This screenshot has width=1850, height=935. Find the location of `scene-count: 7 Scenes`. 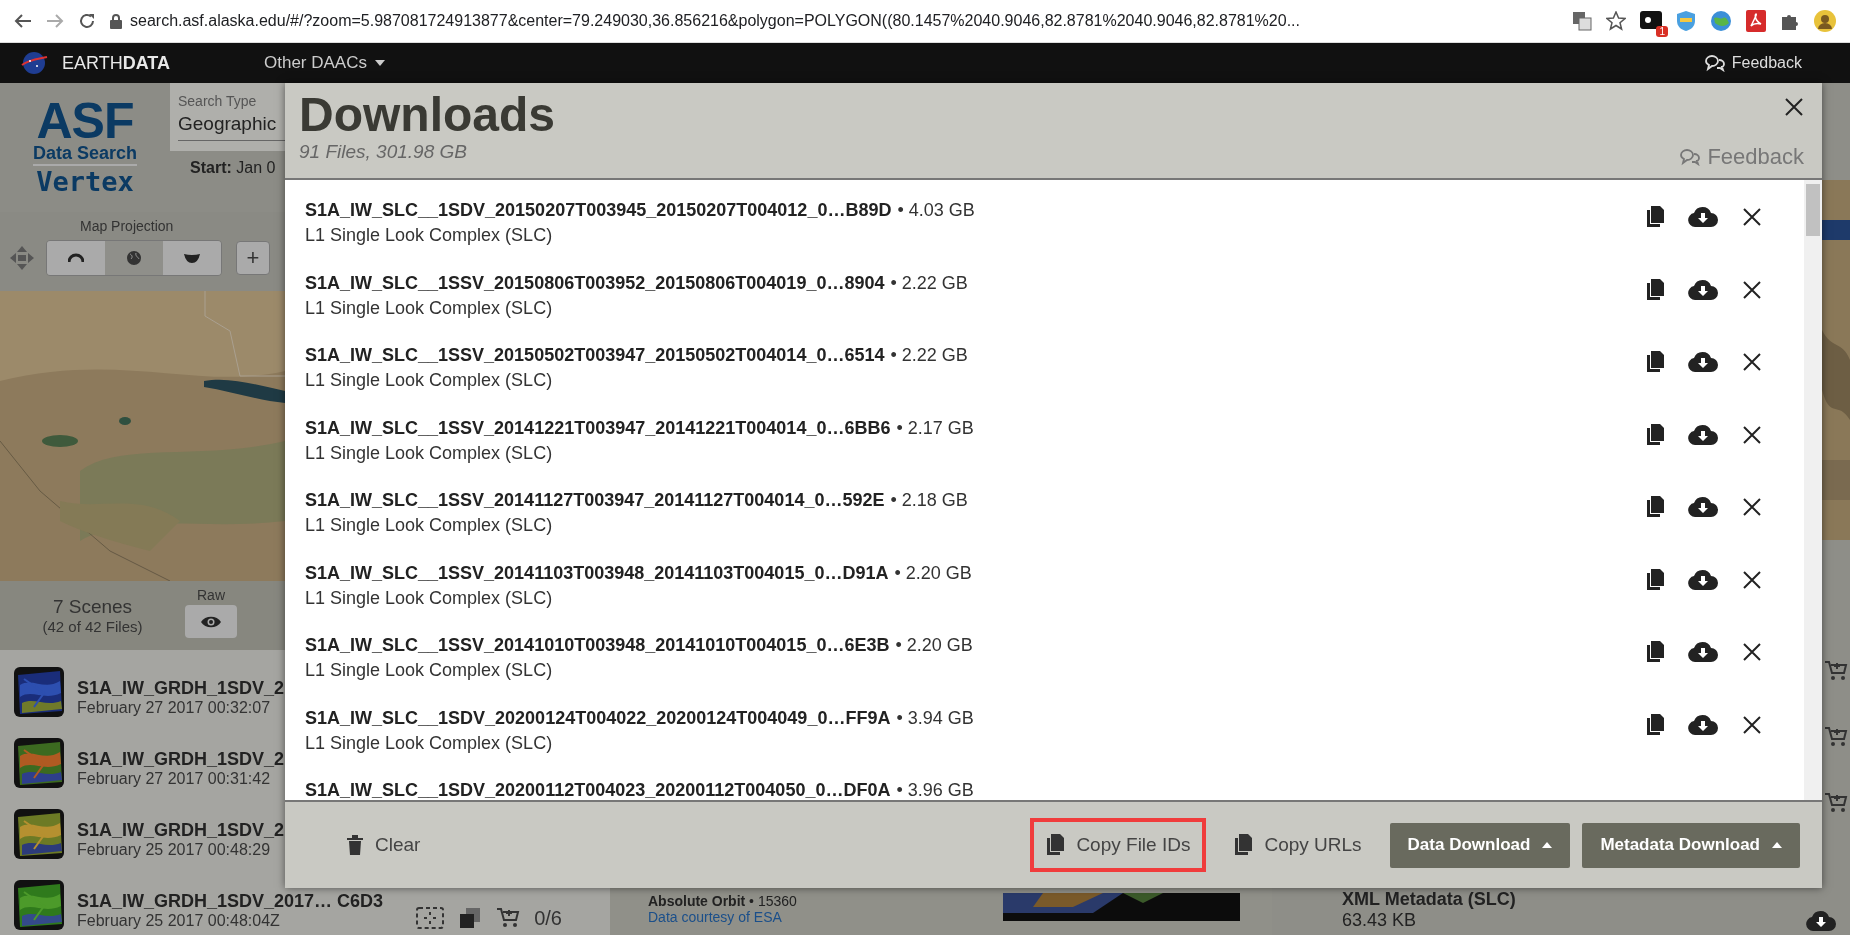

scene-count: 7 Scenes is located at coordinates (92, 607).